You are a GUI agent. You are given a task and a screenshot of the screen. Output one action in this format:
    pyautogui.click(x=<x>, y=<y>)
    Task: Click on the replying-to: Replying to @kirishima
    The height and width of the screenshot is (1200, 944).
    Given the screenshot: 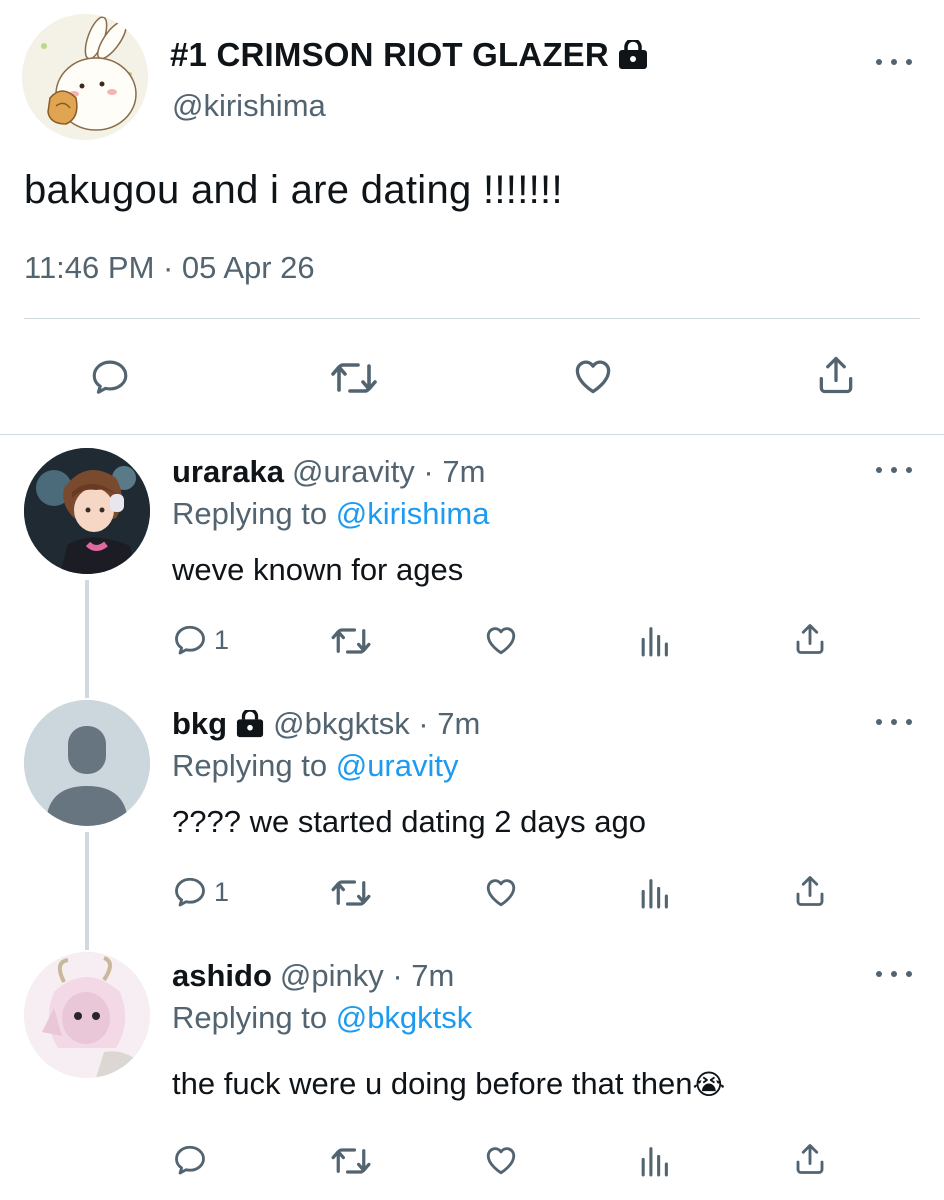 What is the action you would take?
    pyautogui.click(x=330, y=514)
    